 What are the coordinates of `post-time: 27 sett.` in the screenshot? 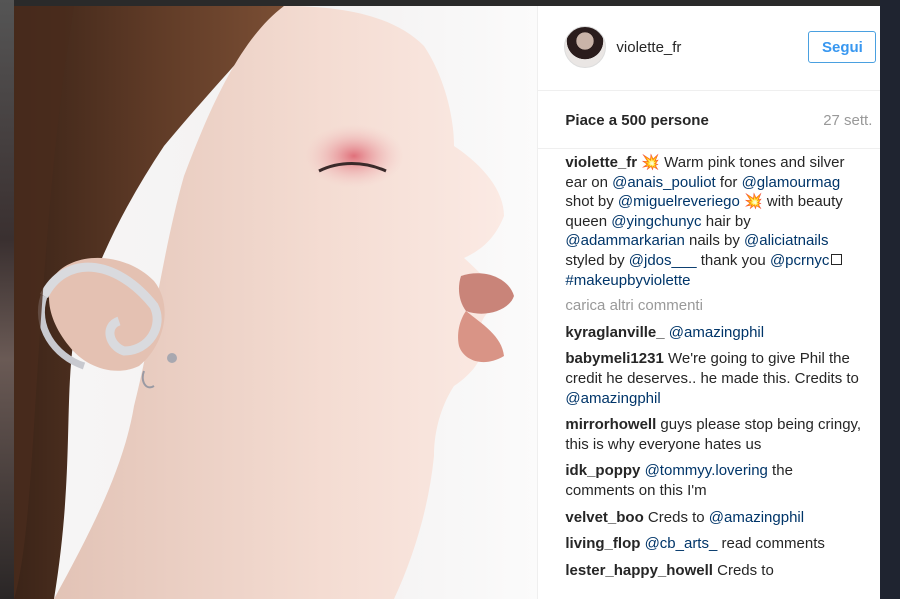 It's located at (847, 120).